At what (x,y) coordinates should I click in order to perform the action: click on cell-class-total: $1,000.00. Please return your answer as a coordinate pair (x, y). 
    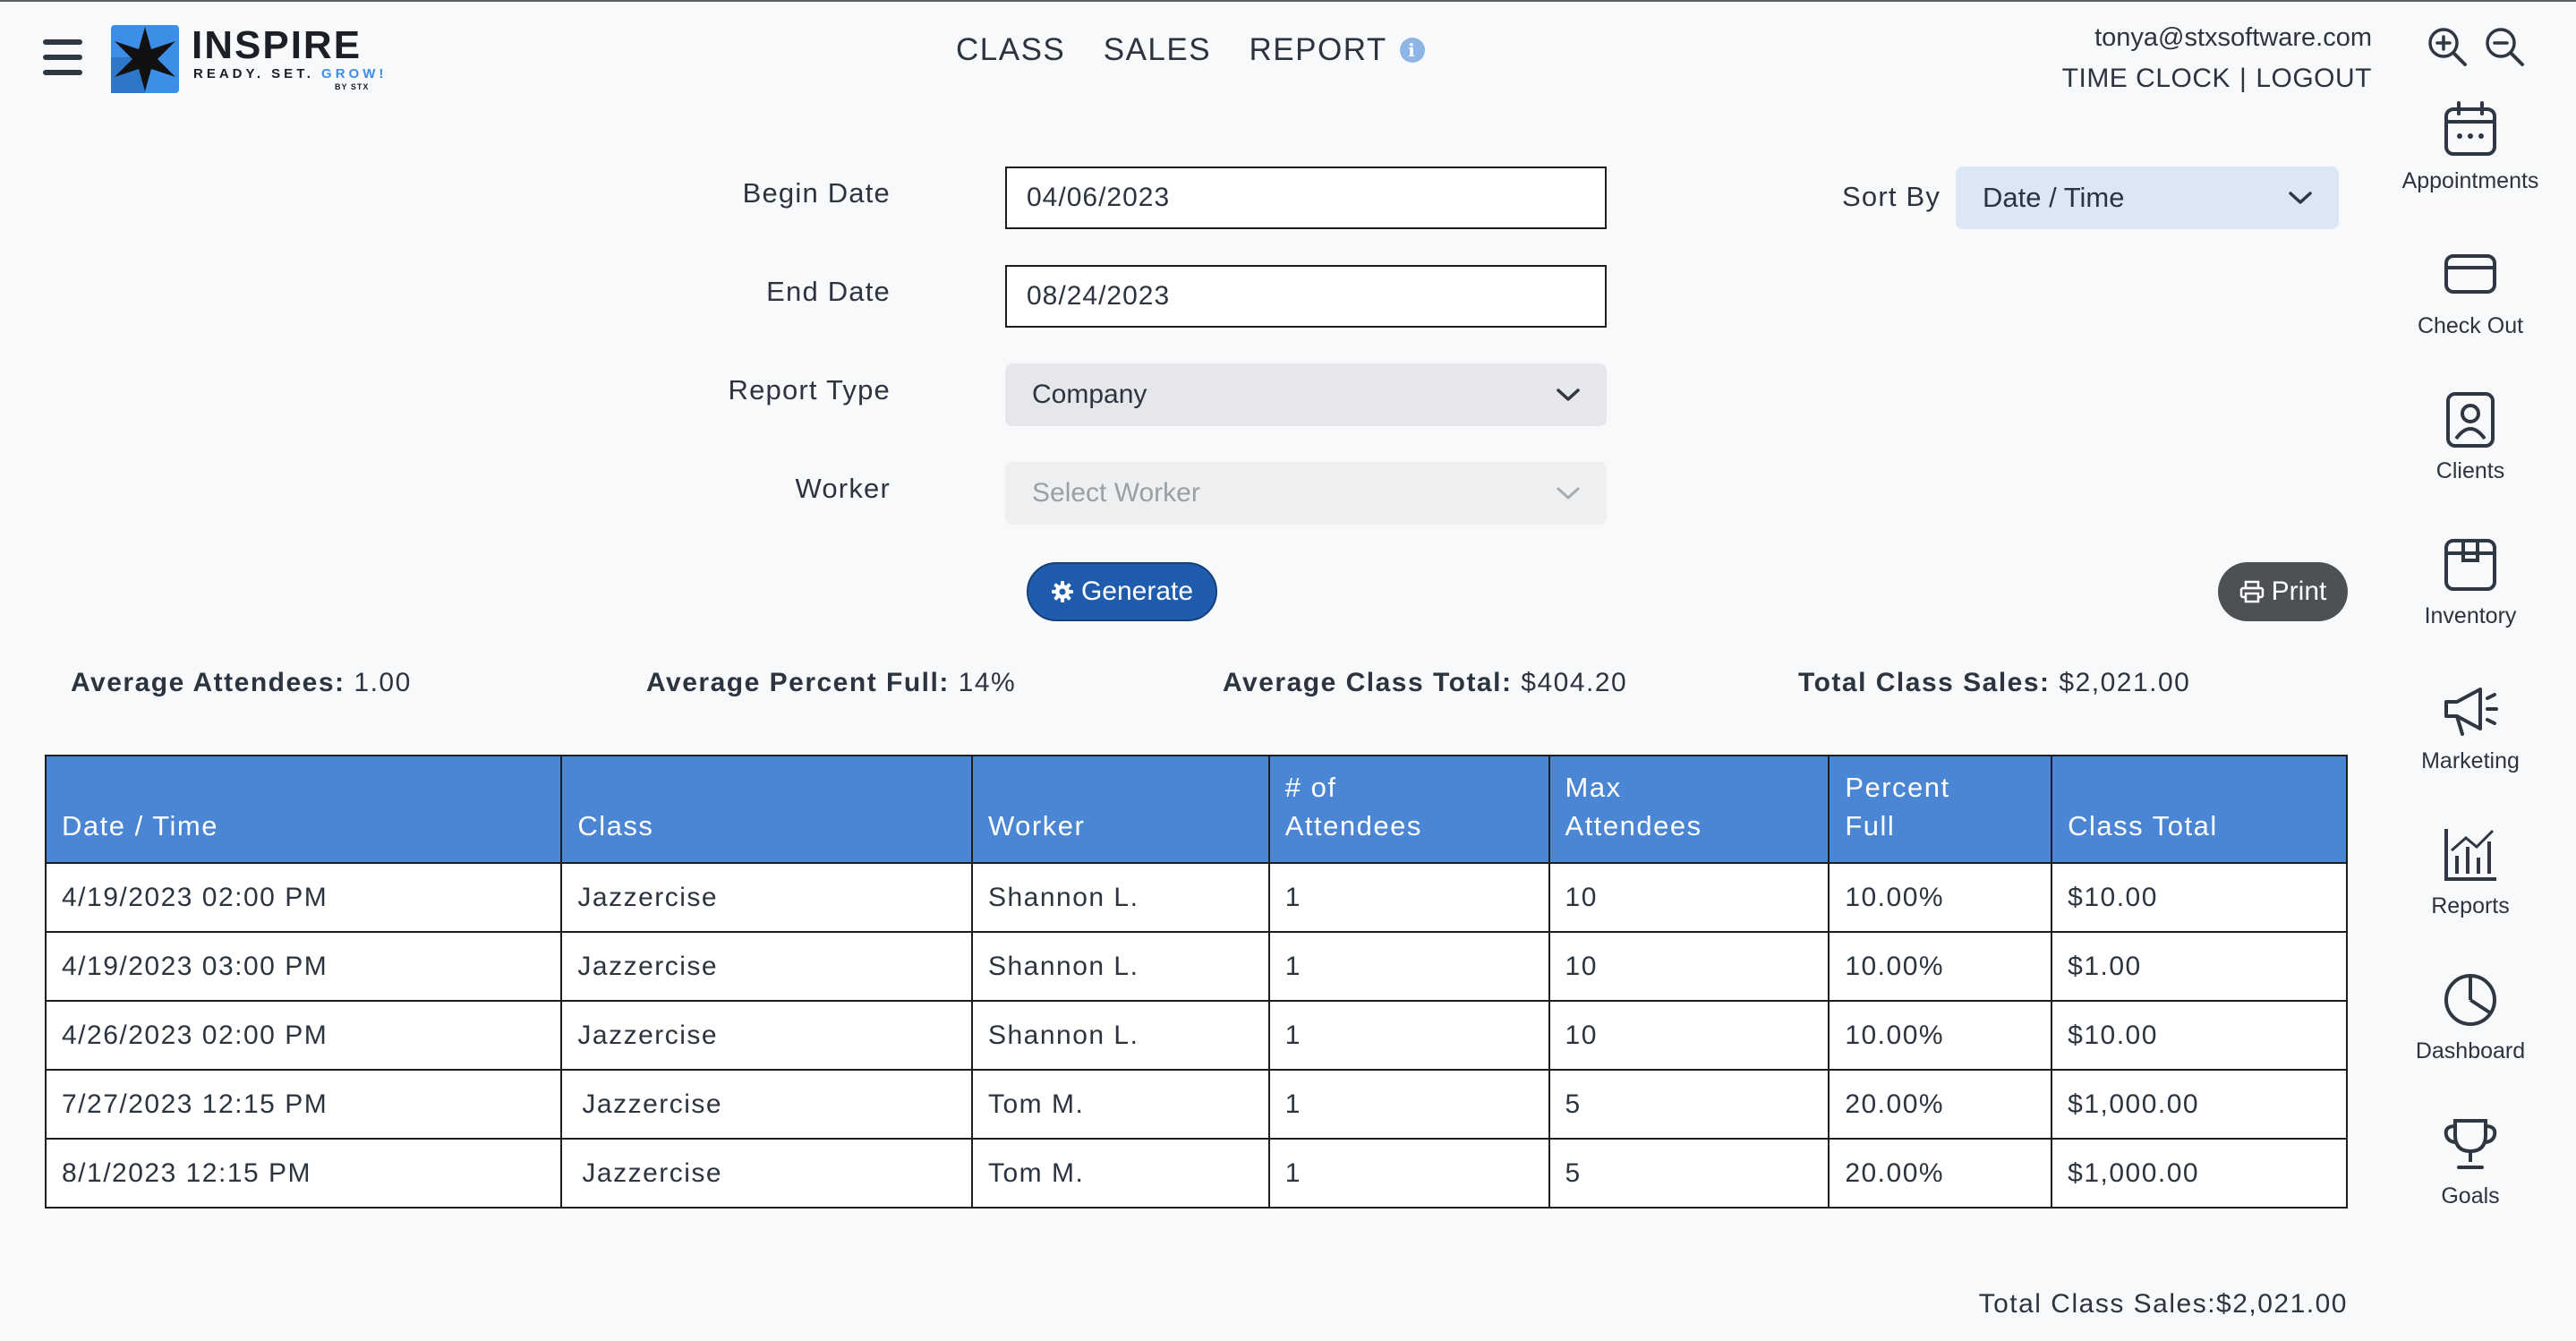
    Looking at the image, I should click on (2199, 1173).